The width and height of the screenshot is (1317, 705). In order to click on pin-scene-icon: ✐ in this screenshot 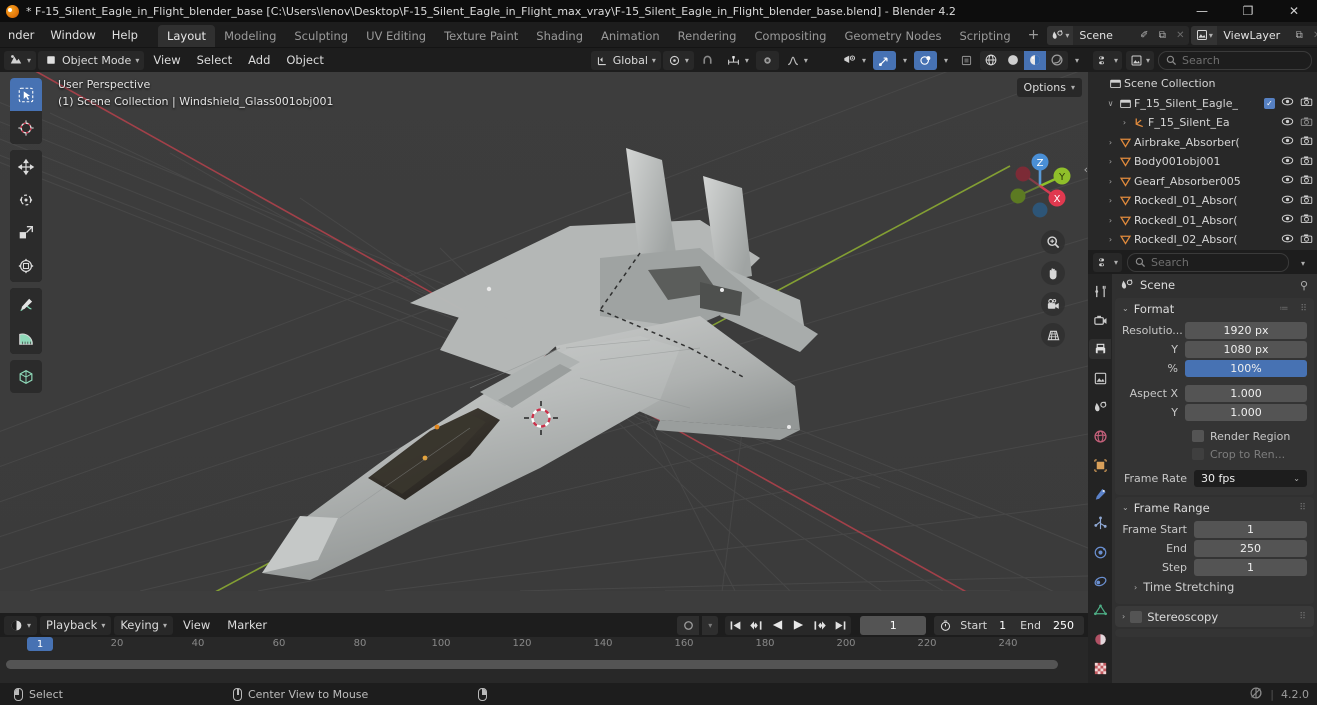, I will do `click(1144, 35)`.